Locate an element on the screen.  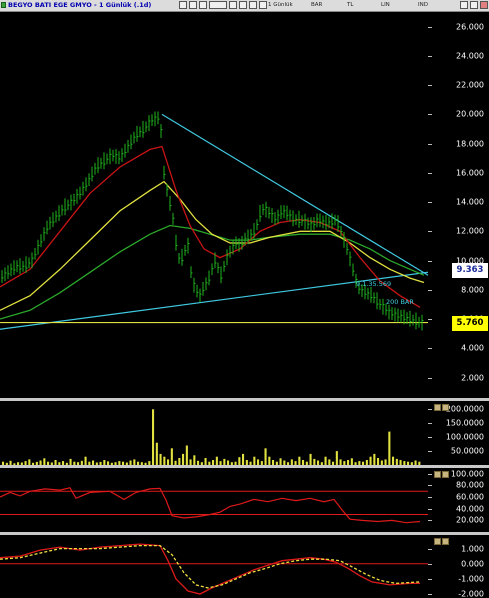
trendline-value-badge: 9.363 is located at coordinates (470, 270).